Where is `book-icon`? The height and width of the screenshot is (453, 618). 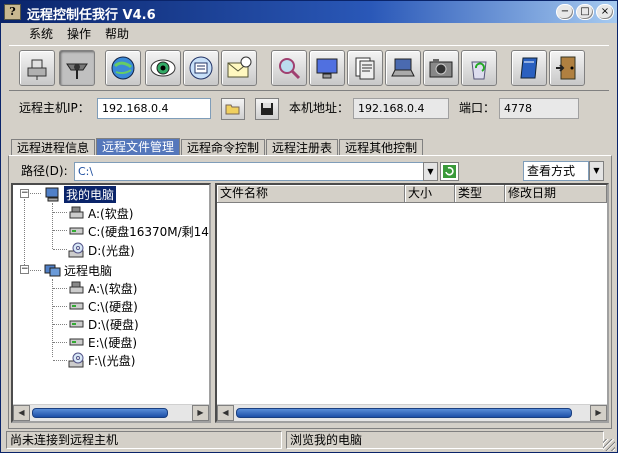
book-icon is located at coordinates (529, 68).